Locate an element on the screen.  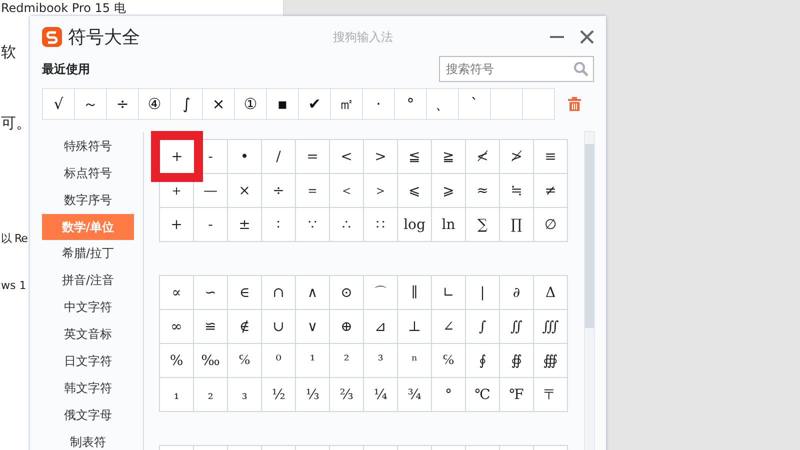
symbol-cell: ∥ is located at coordinates (415, 293).